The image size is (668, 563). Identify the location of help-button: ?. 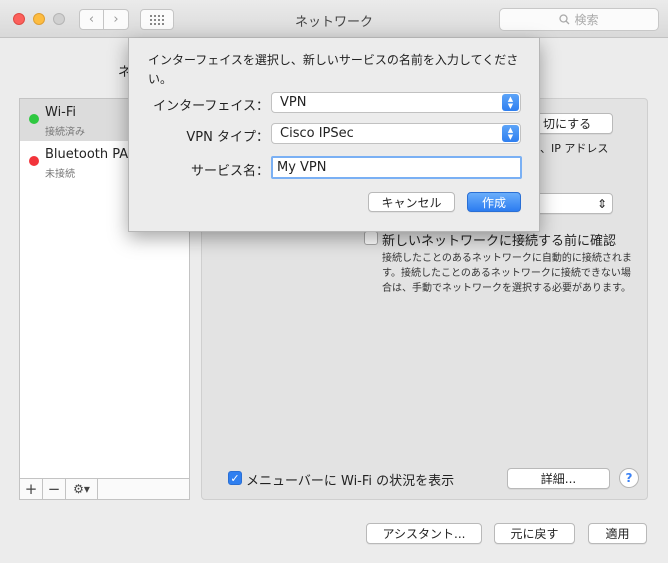
(629, 478).